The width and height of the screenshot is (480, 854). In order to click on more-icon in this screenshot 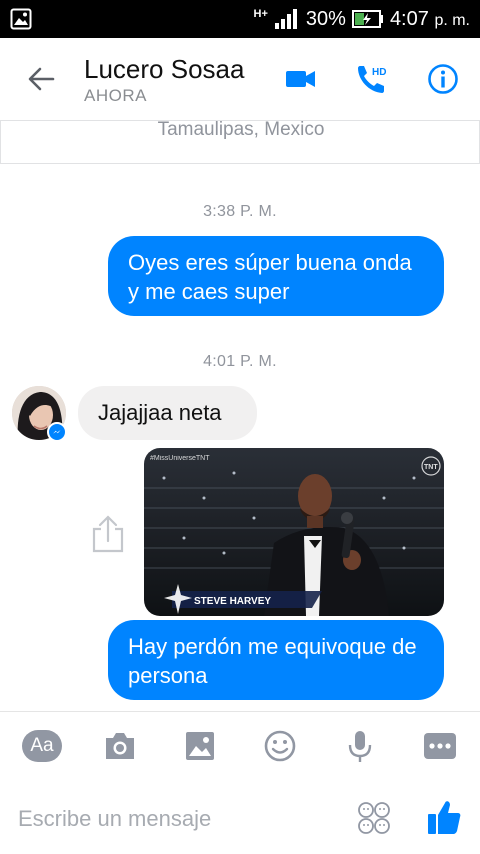, I will do `click(440, 746)`.